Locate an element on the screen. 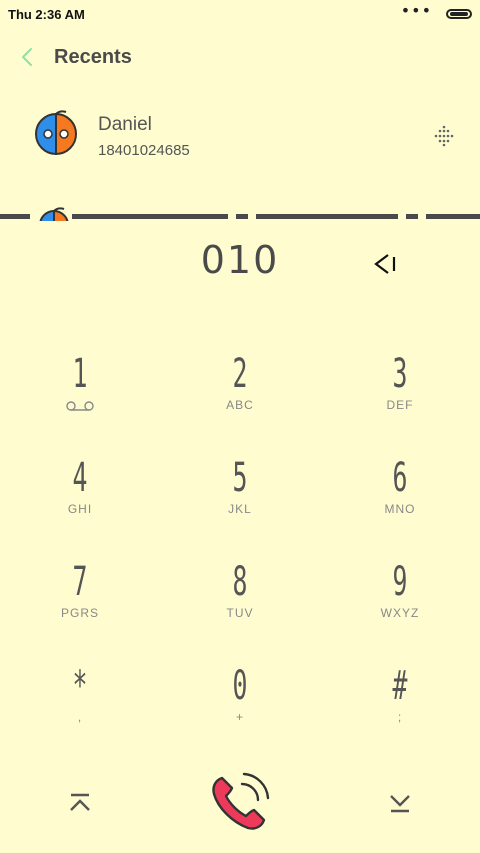 The height and width of the screenshot is (853, 480). key-hash: # ; is located at coordinates (400, 714).